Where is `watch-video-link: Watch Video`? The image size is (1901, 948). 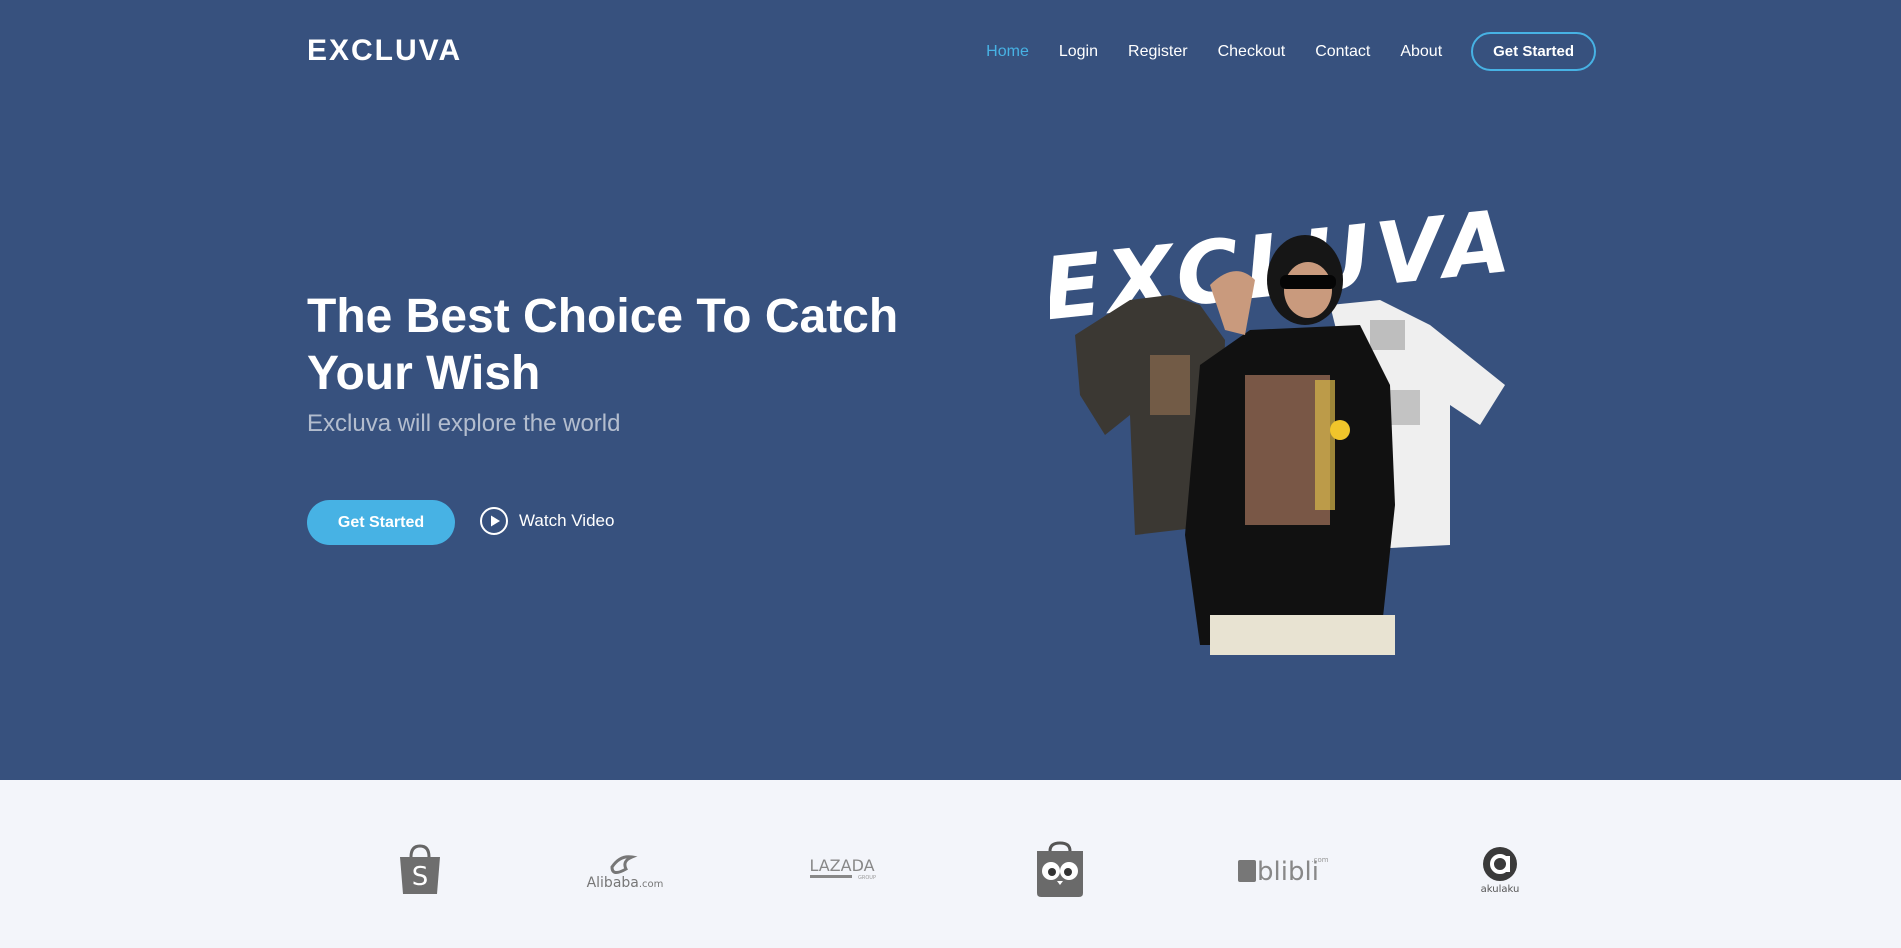 watch-video-link: Watch Video is located at coordinates (546, 521).